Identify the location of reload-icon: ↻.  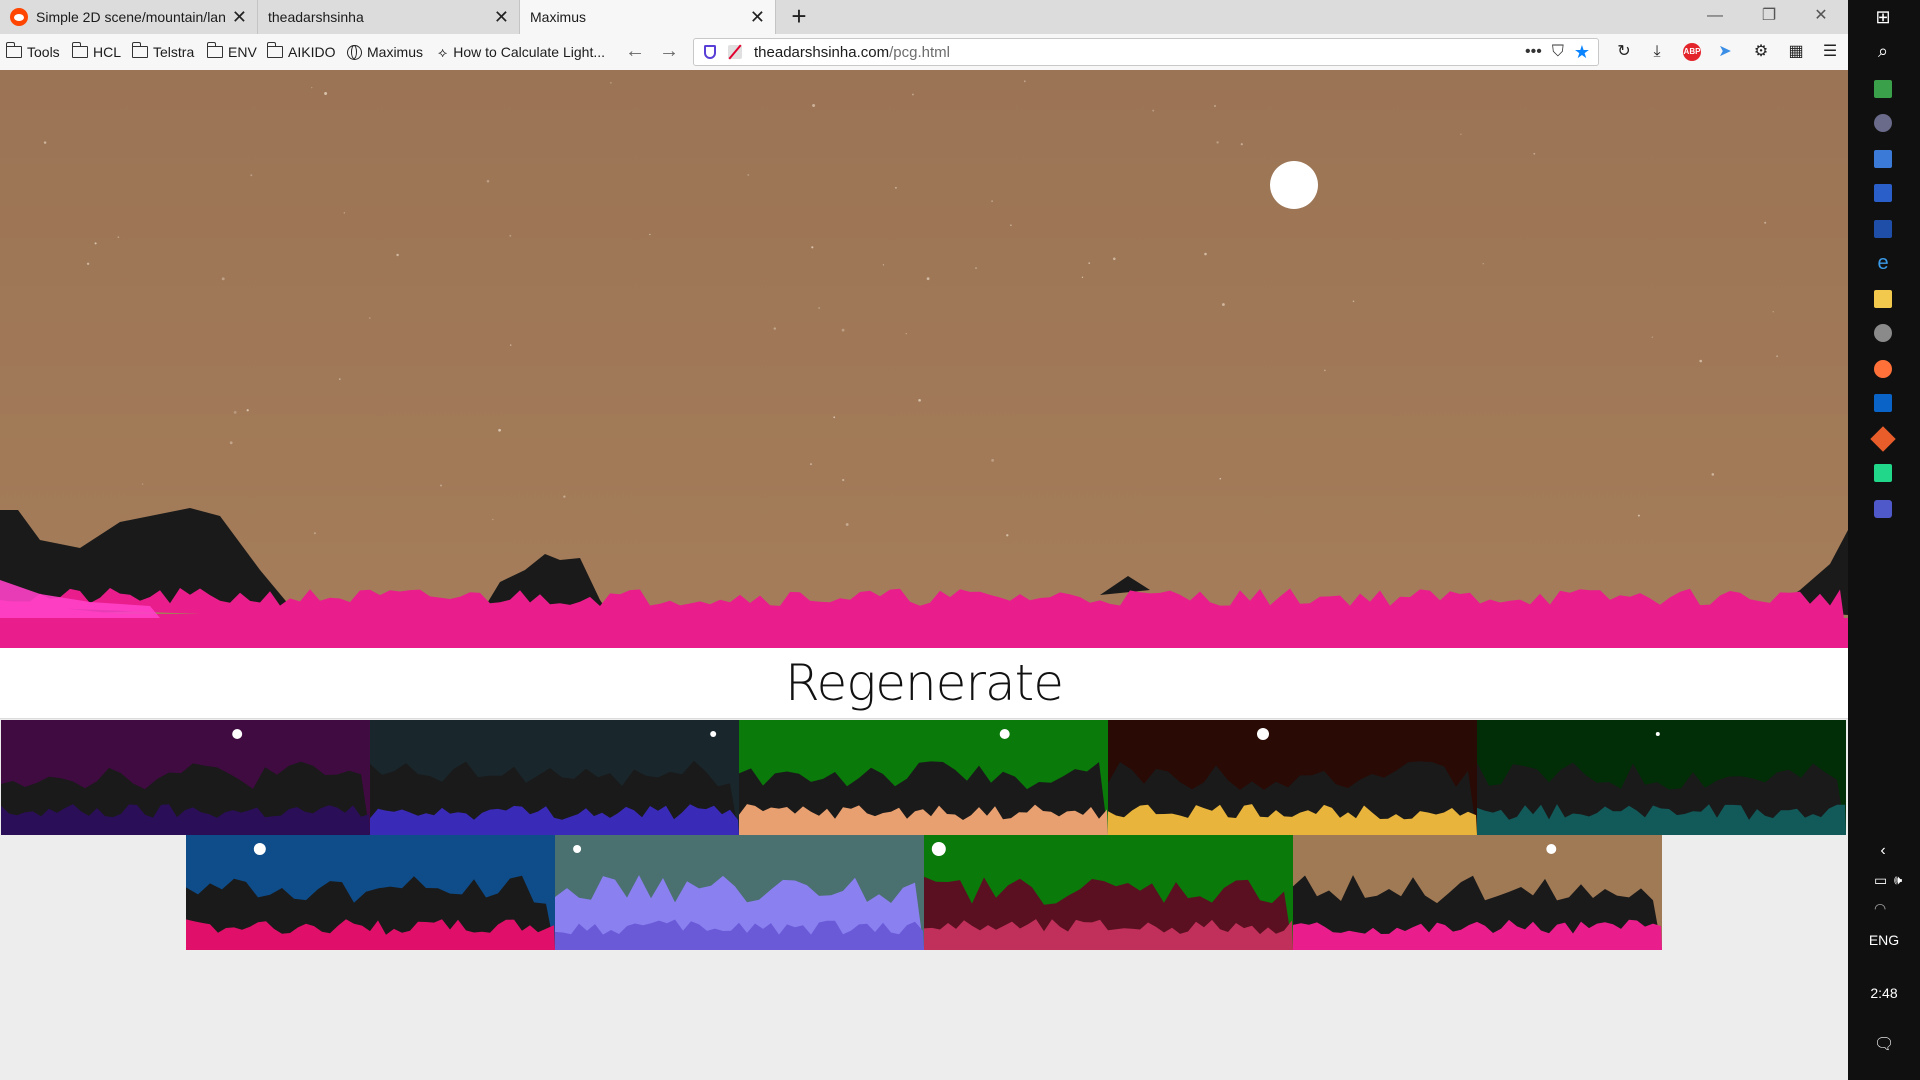
(1624, 52).